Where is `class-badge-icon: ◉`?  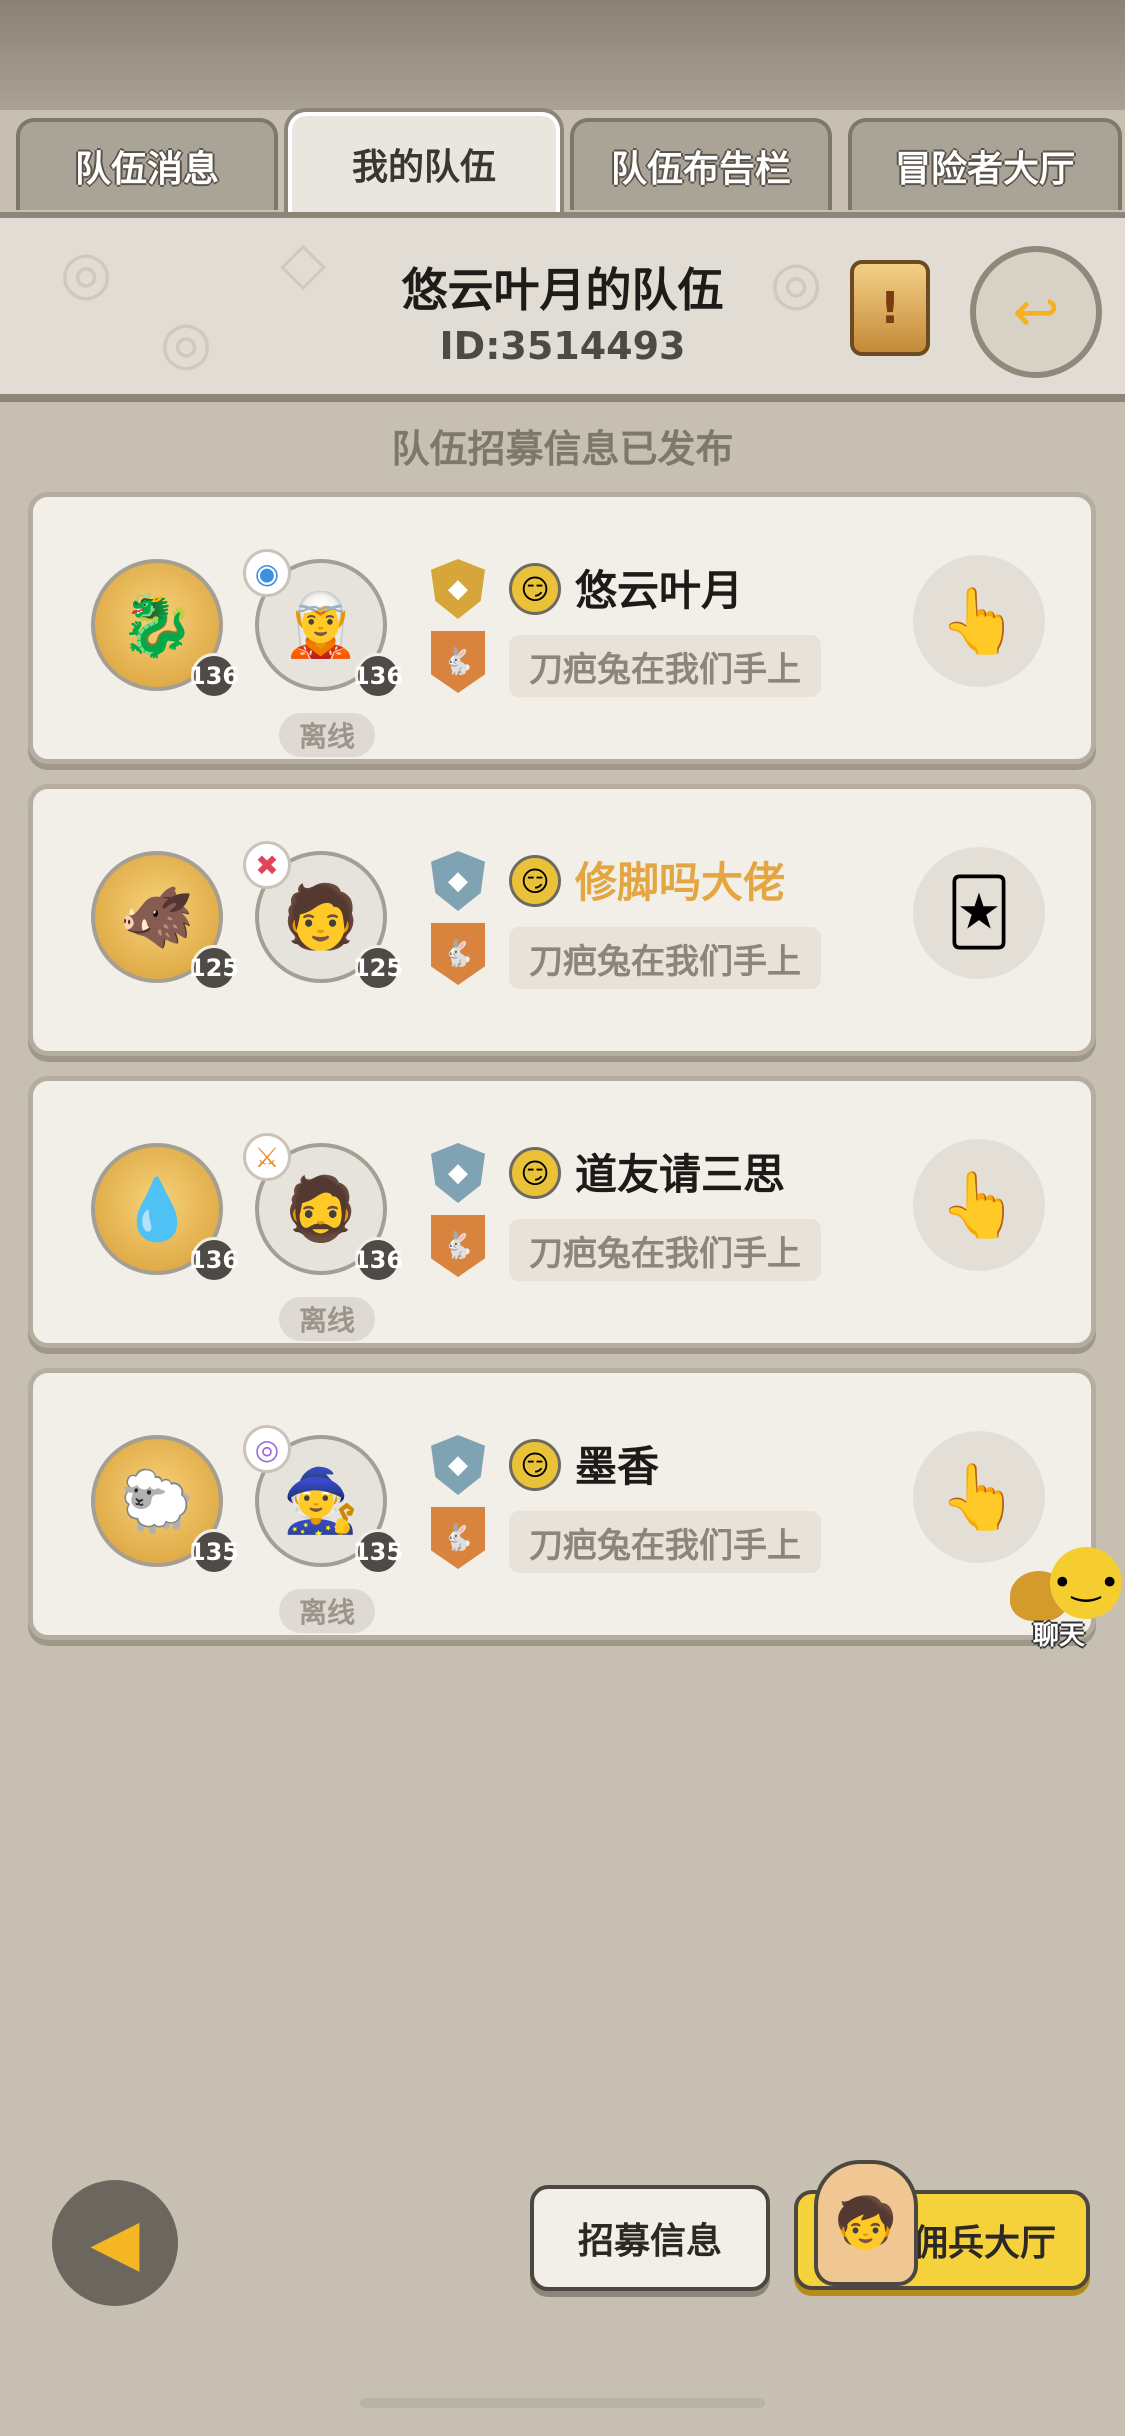
class-badge-icon: ◉ is located at coordinates (267, 573).